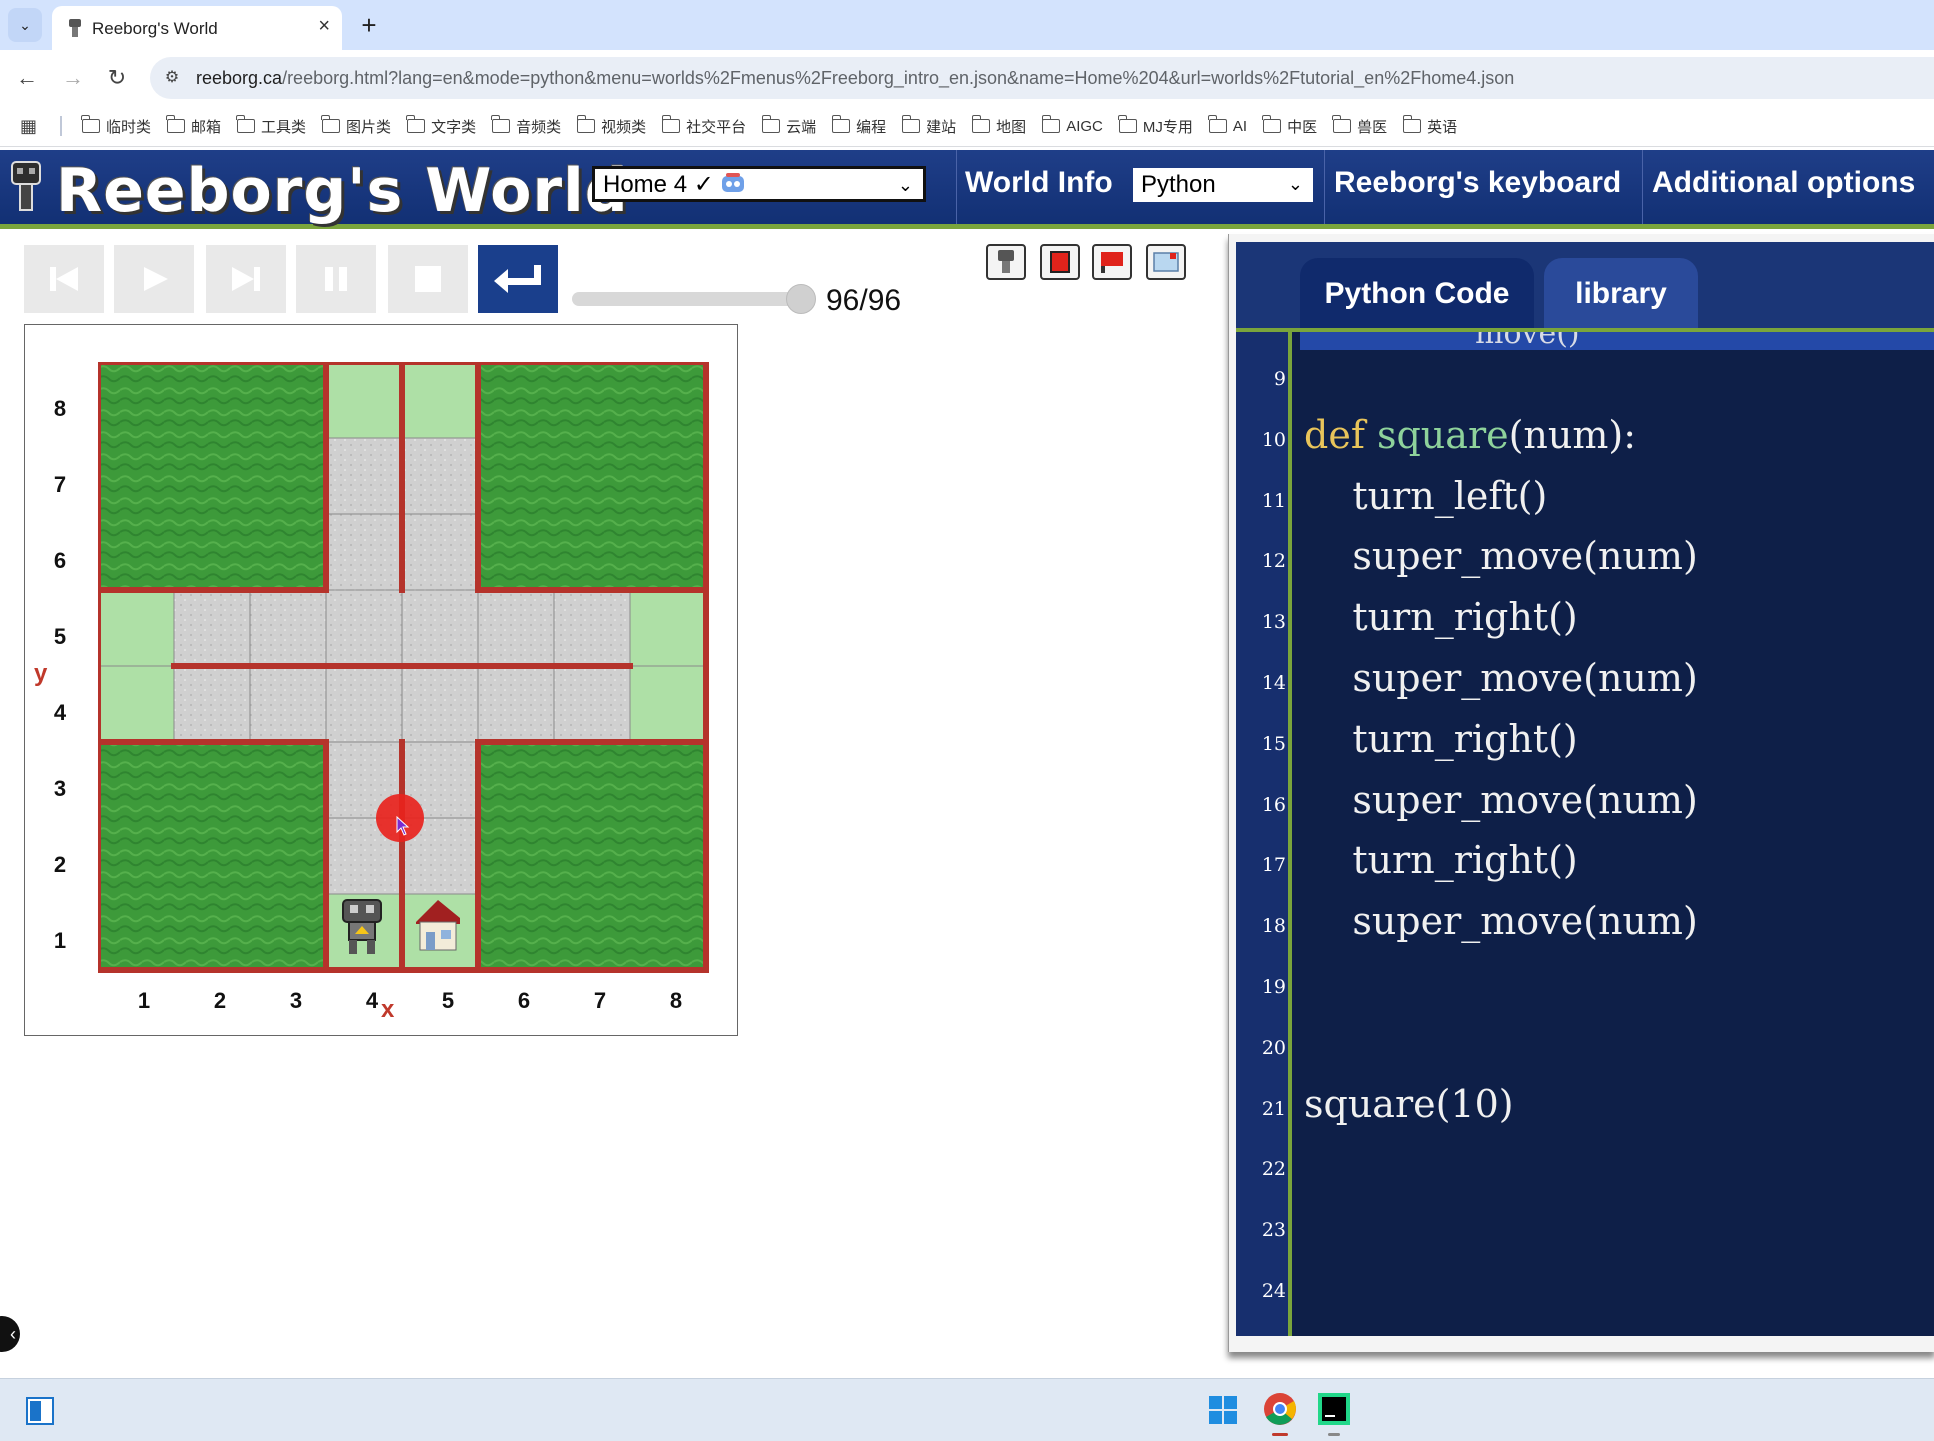  What do you see at coordinates (448, 1000) in the screenshot?
I see `x-tick-label: 5` at bounding box center [448, 1000].